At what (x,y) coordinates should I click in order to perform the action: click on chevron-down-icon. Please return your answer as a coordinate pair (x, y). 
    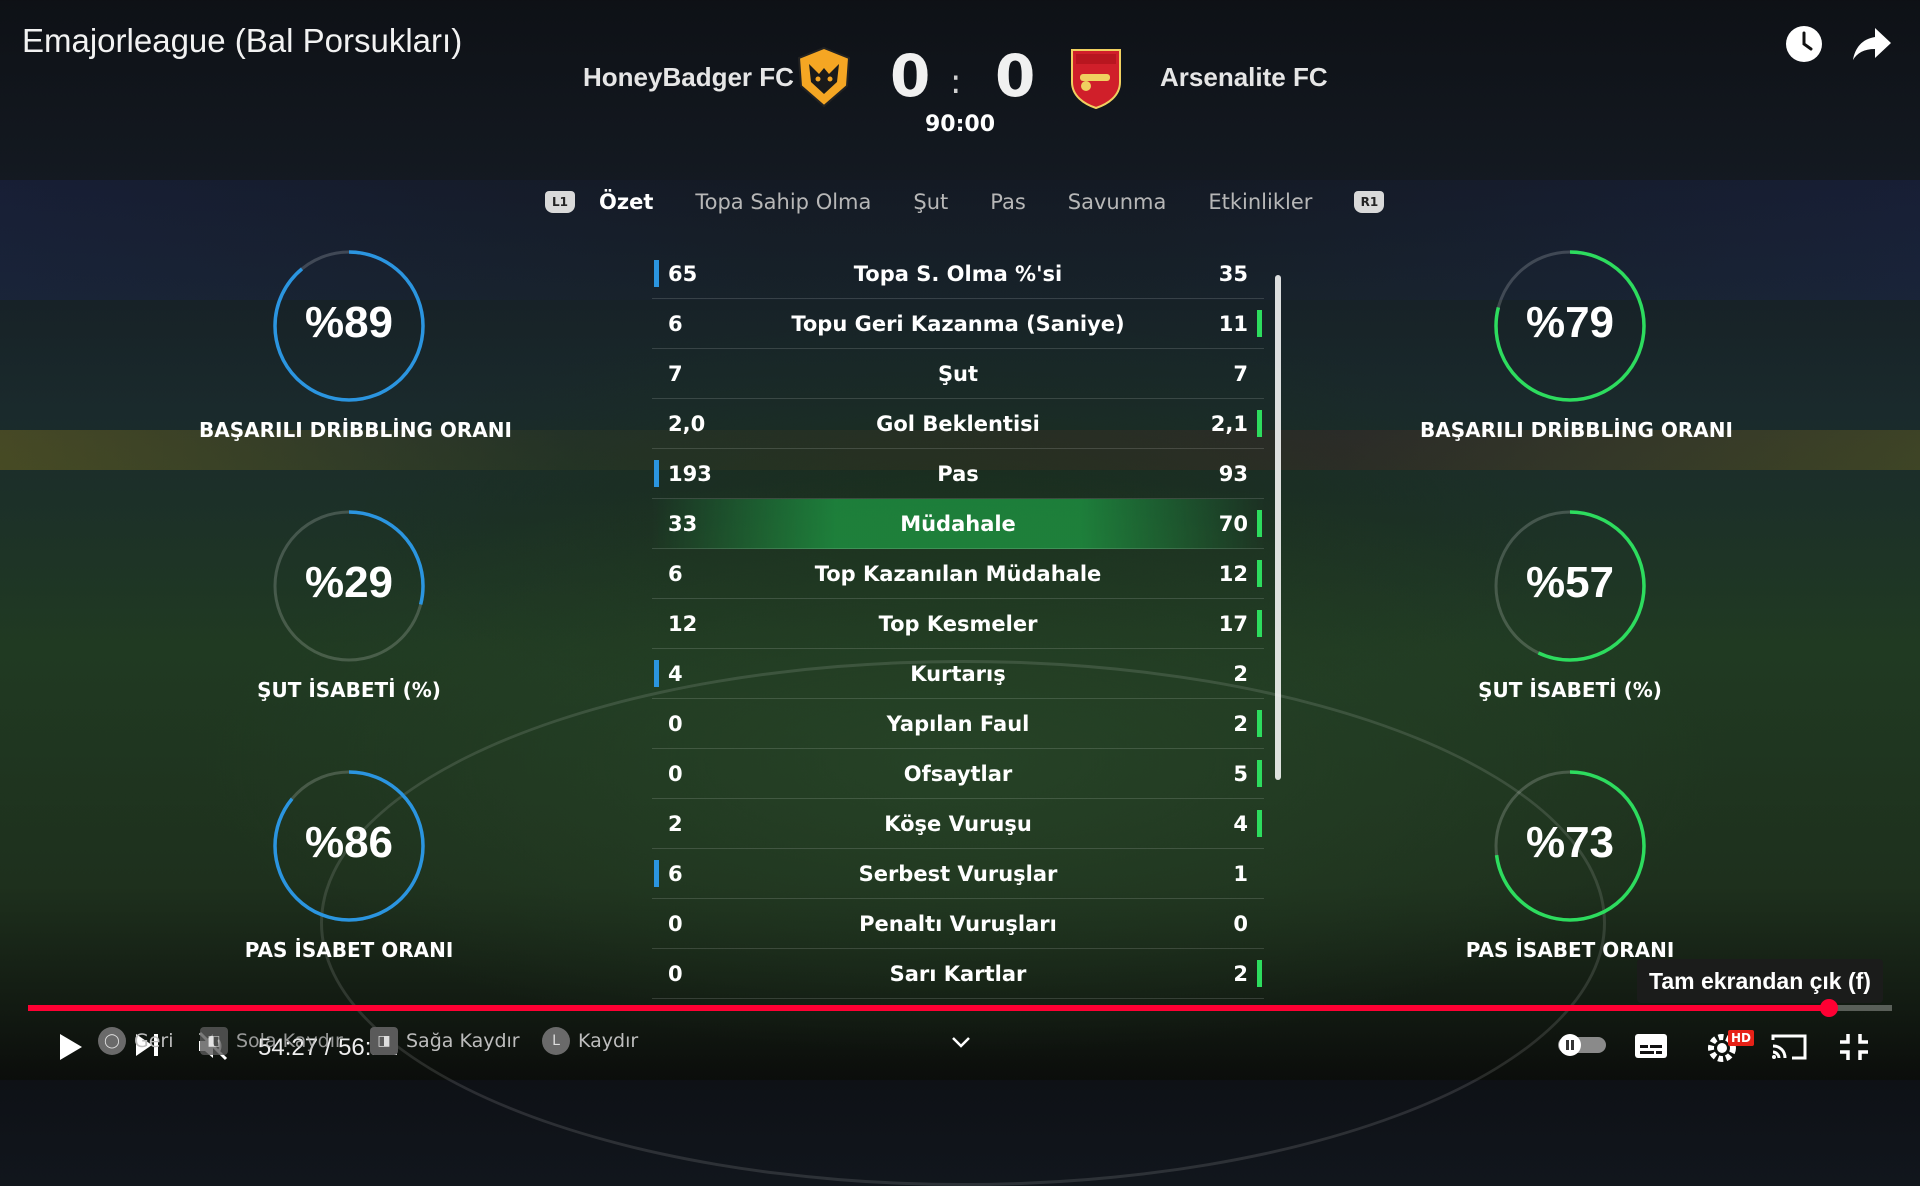
    Looking at the image, I should click on (961, 1042).